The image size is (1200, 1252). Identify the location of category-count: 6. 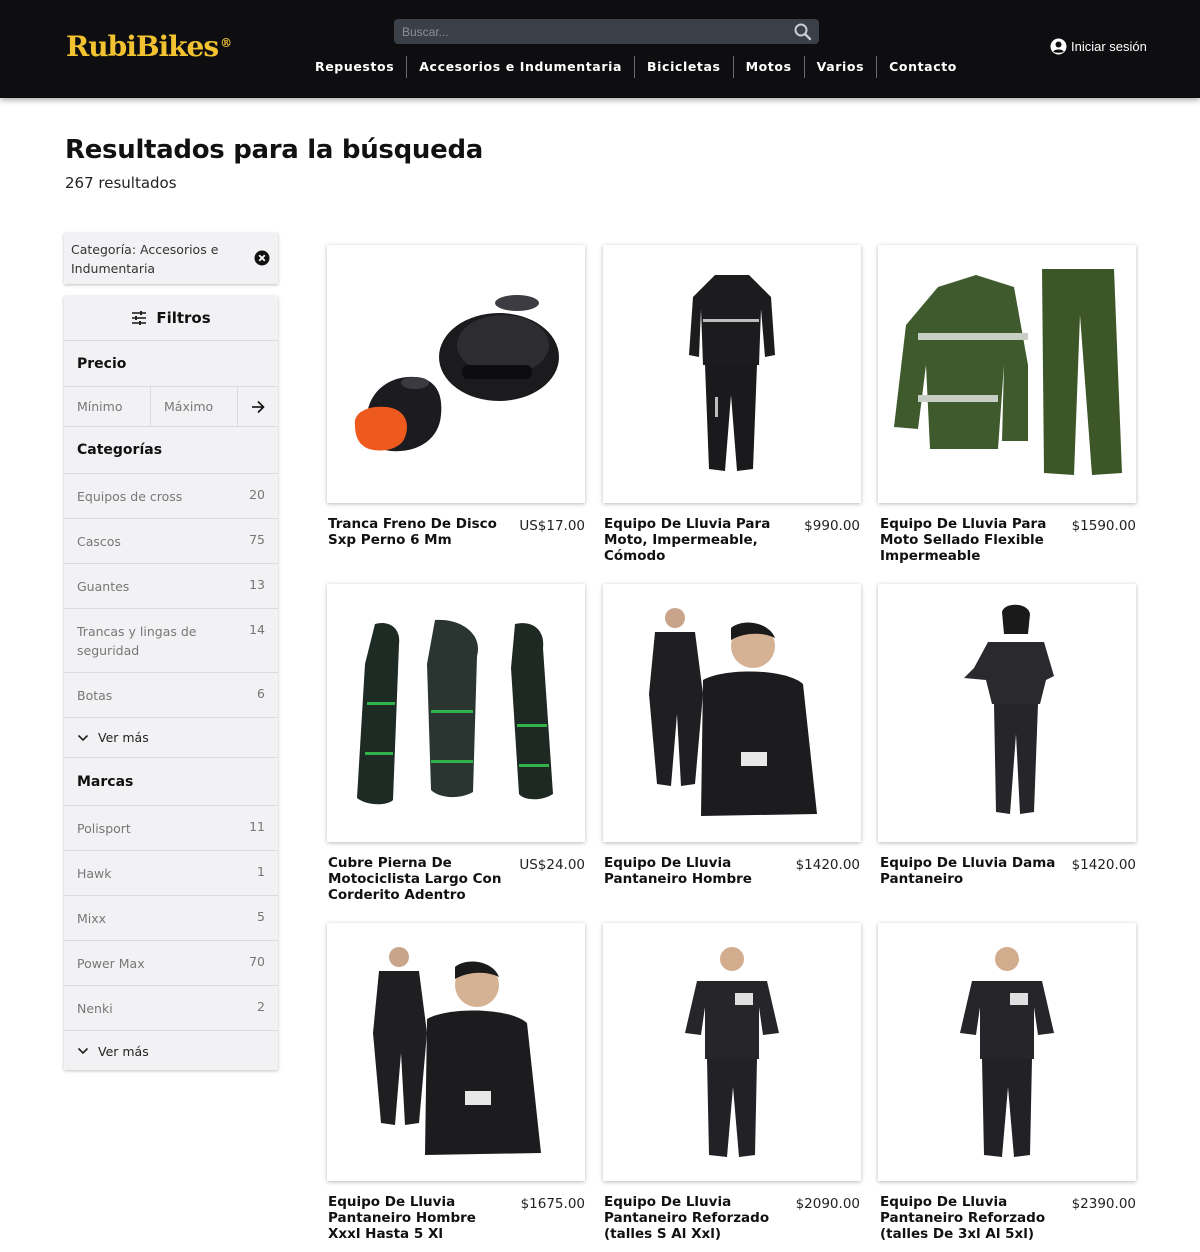
(261, 693).